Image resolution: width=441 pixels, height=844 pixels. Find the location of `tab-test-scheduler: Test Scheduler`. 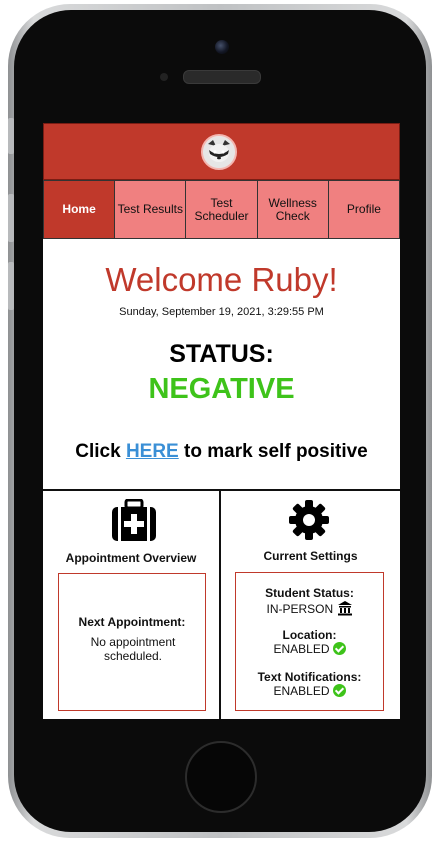

tab-test-scheduler: Test Scheduler is located at coordinates (221, 209).